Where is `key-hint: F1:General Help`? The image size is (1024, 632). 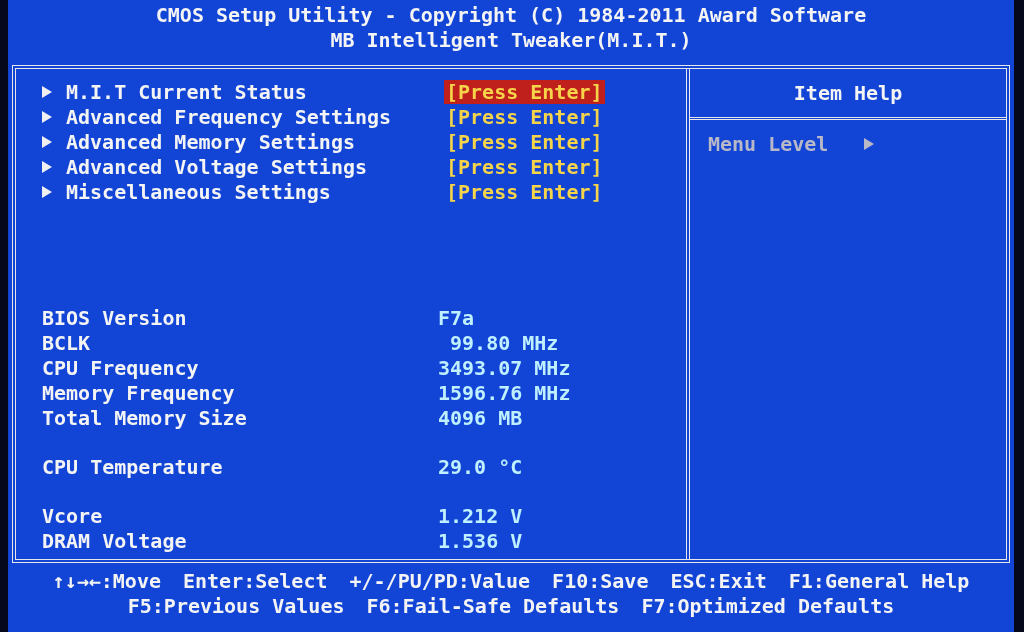 key-hint: F1:General Help is located at coordinates (879, 581).